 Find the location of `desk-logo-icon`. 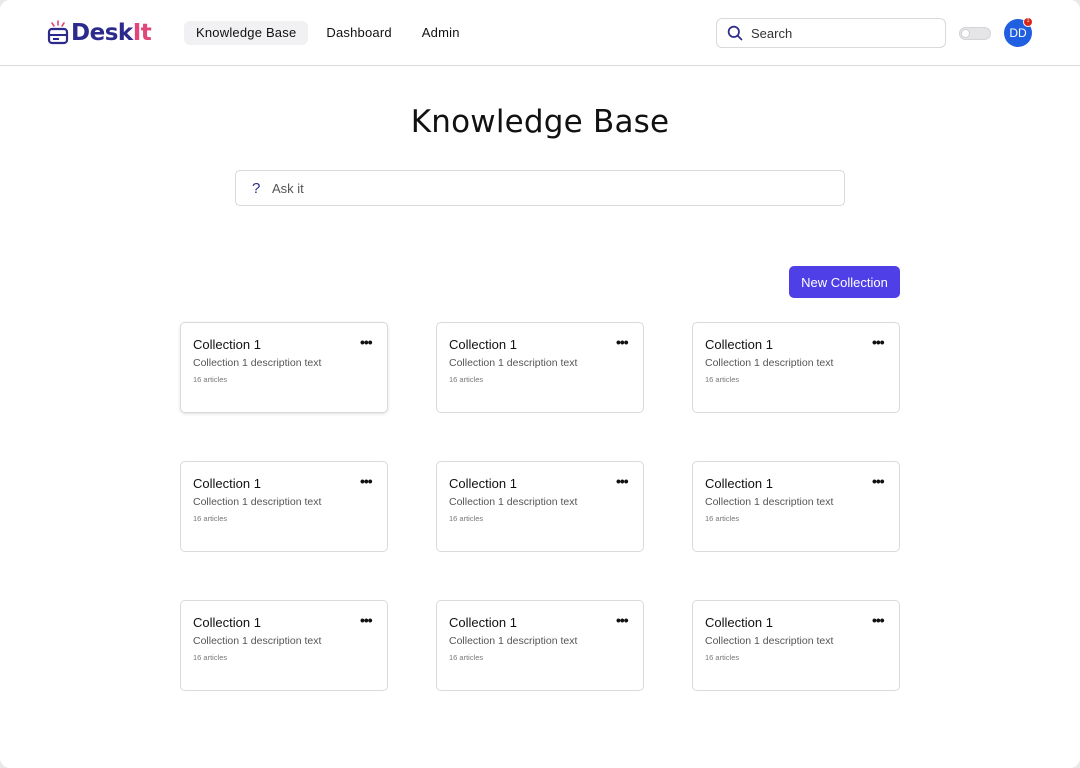

desk-logo-icon is located at coordinates (58, 32).